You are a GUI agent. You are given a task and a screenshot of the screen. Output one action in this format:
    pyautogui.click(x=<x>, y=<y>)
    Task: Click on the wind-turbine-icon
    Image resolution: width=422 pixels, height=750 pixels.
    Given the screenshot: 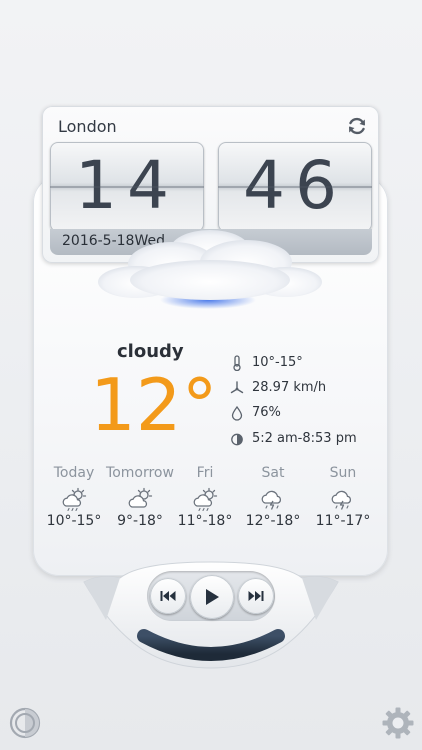 What is the action you would take?
    pyautogui.click(x=237, y=387)
    